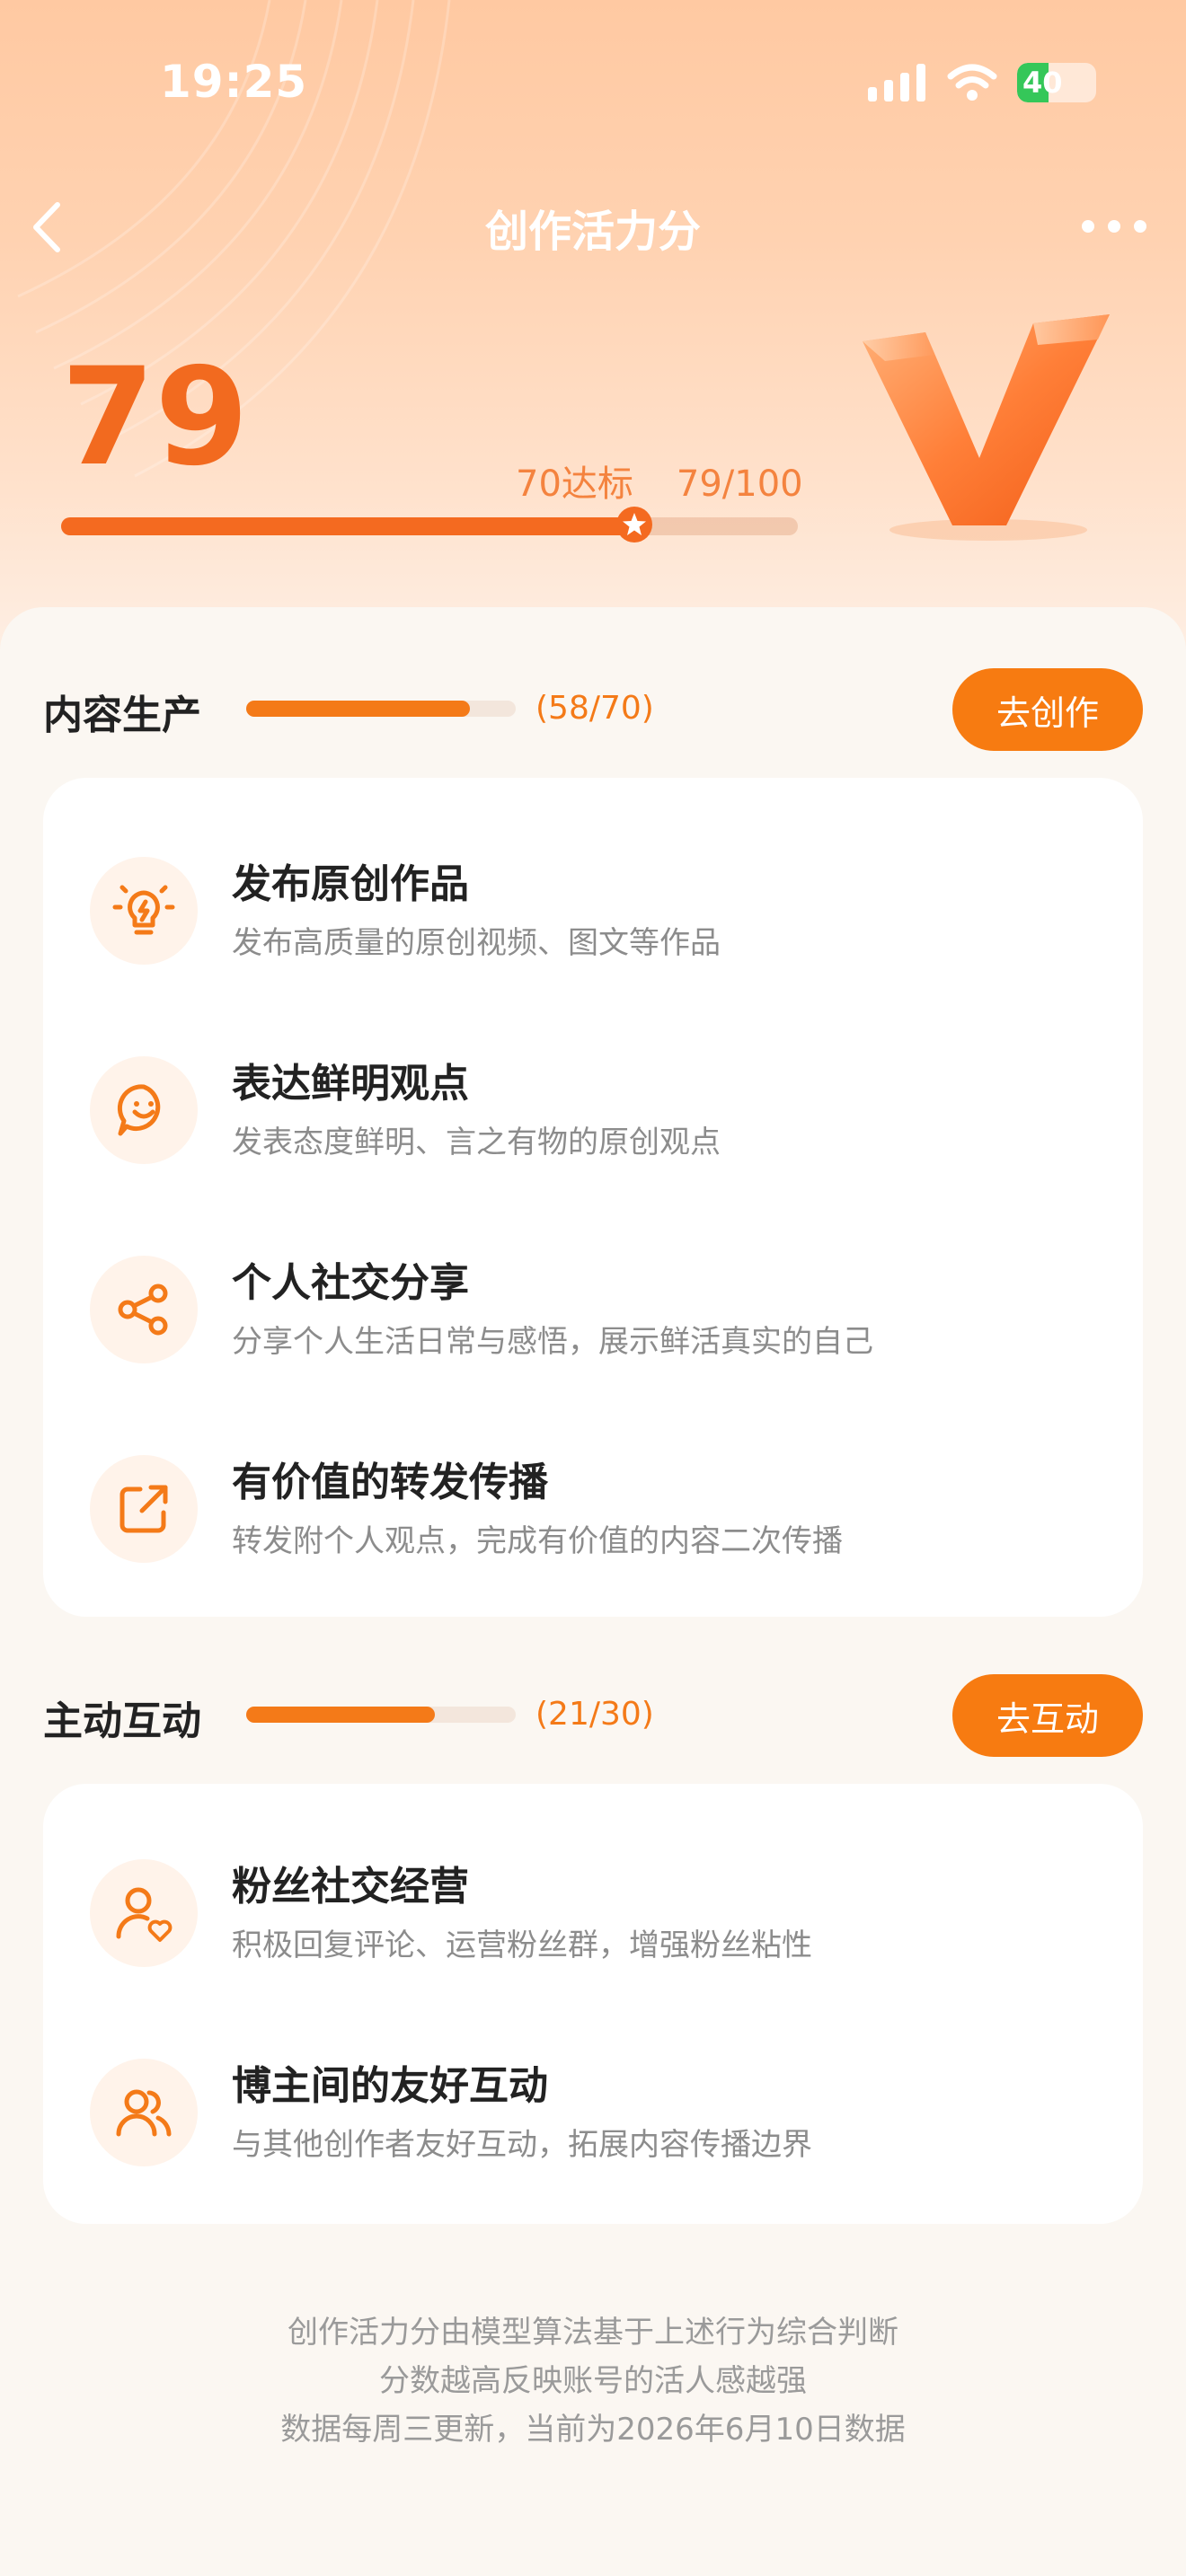  Describe the element at coordinates (390, 2086) in the screenshot. I see `item-title: 博主间的友好互动` at that location.